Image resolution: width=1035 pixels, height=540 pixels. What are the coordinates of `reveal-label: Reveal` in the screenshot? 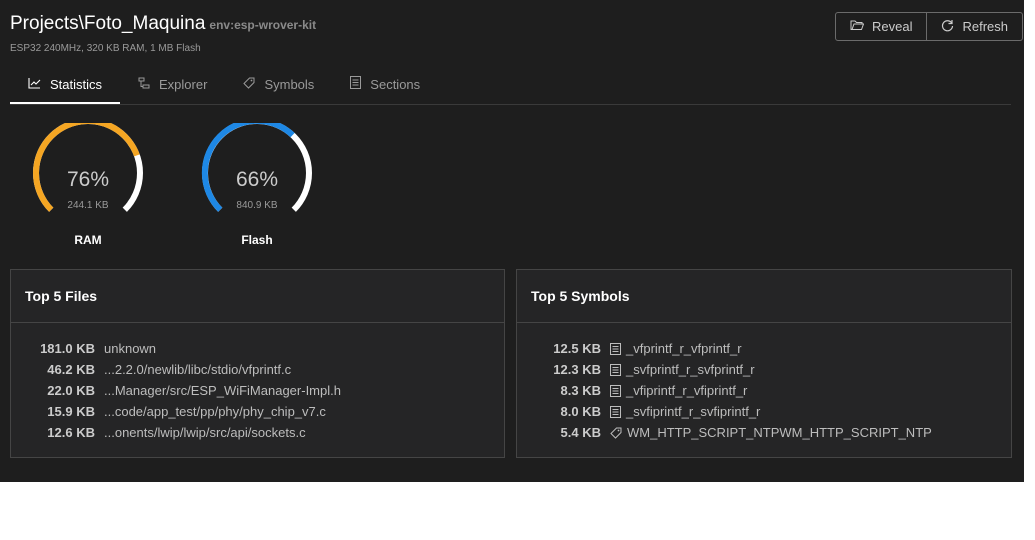 It's located at (892, 26).